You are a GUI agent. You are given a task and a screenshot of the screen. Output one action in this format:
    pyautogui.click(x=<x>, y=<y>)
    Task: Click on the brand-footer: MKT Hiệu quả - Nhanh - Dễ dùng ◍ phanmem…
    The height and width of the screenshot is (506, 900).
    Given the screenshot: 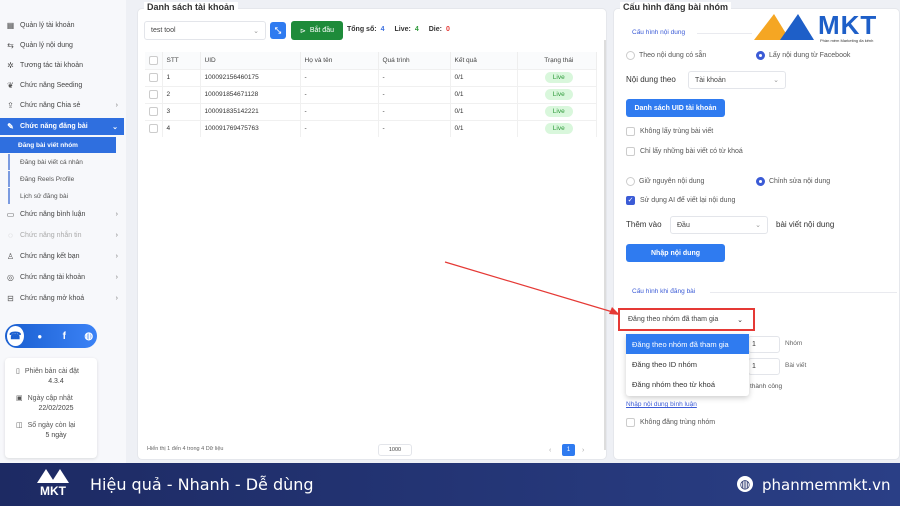 What is the action you would take?
    pyautogui.click(x=450, y=484)
    